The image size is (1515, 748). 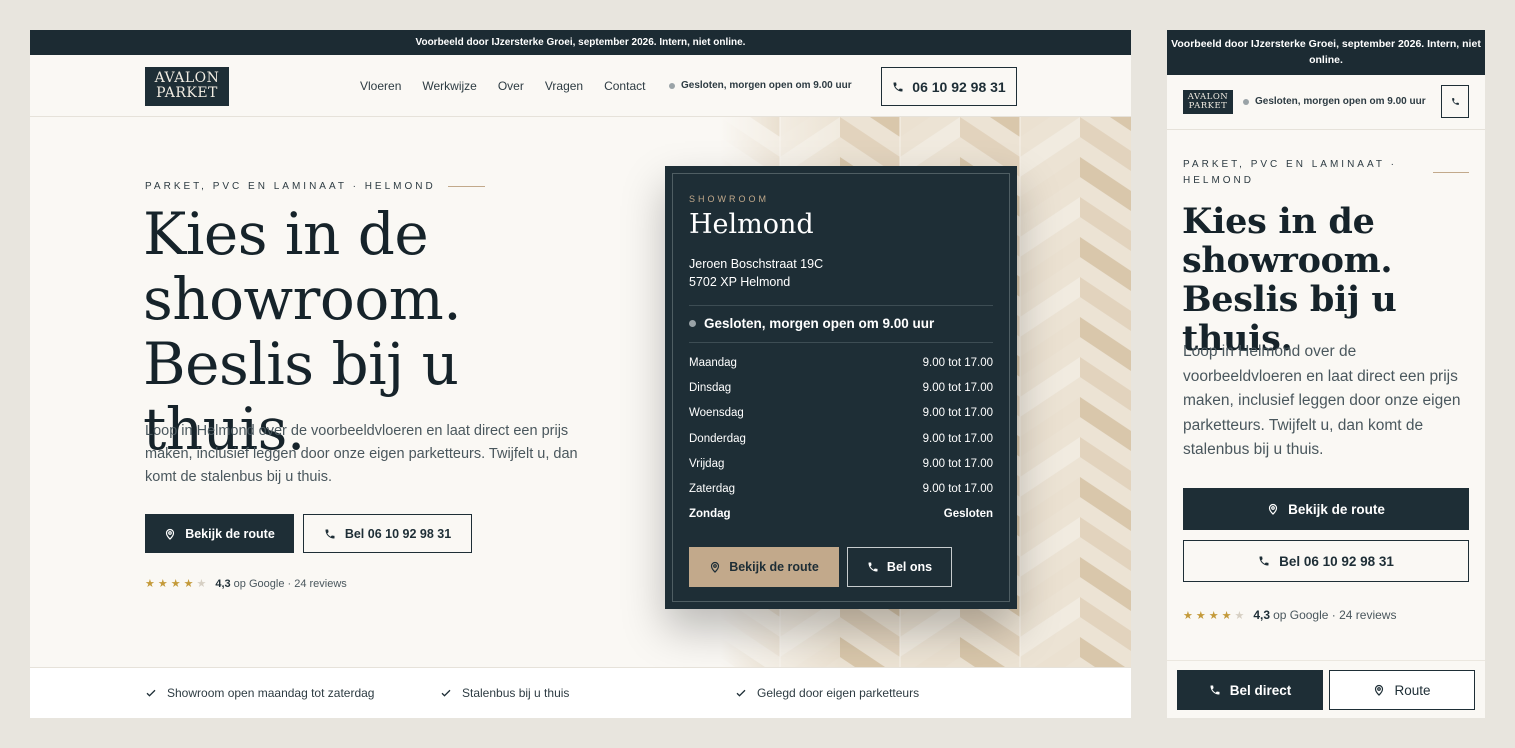 What do you see at coordinates (1289, 280) in the screenshot?
I see `hero-title: Kies in de showroom. Beslis bij u thuis.` at bounding box center [1289, 280].